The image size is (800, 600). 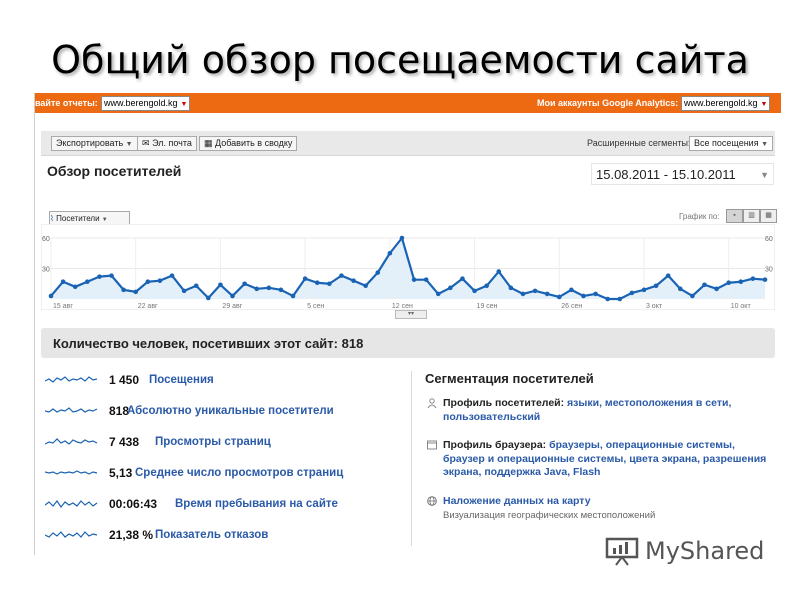 I want to click on x-tick-label: 10 окт, so click(x=741, y=306).